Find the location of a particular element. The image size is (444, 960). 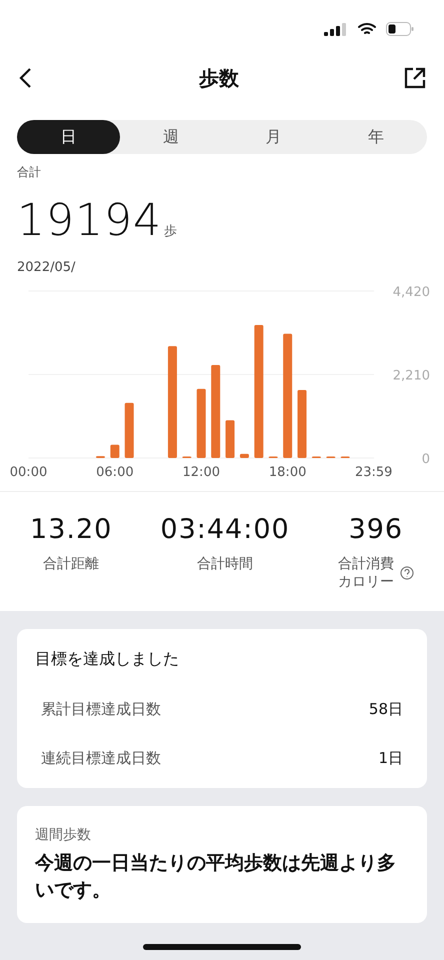

period-tab: 月 is located at coordinates (273, 137).